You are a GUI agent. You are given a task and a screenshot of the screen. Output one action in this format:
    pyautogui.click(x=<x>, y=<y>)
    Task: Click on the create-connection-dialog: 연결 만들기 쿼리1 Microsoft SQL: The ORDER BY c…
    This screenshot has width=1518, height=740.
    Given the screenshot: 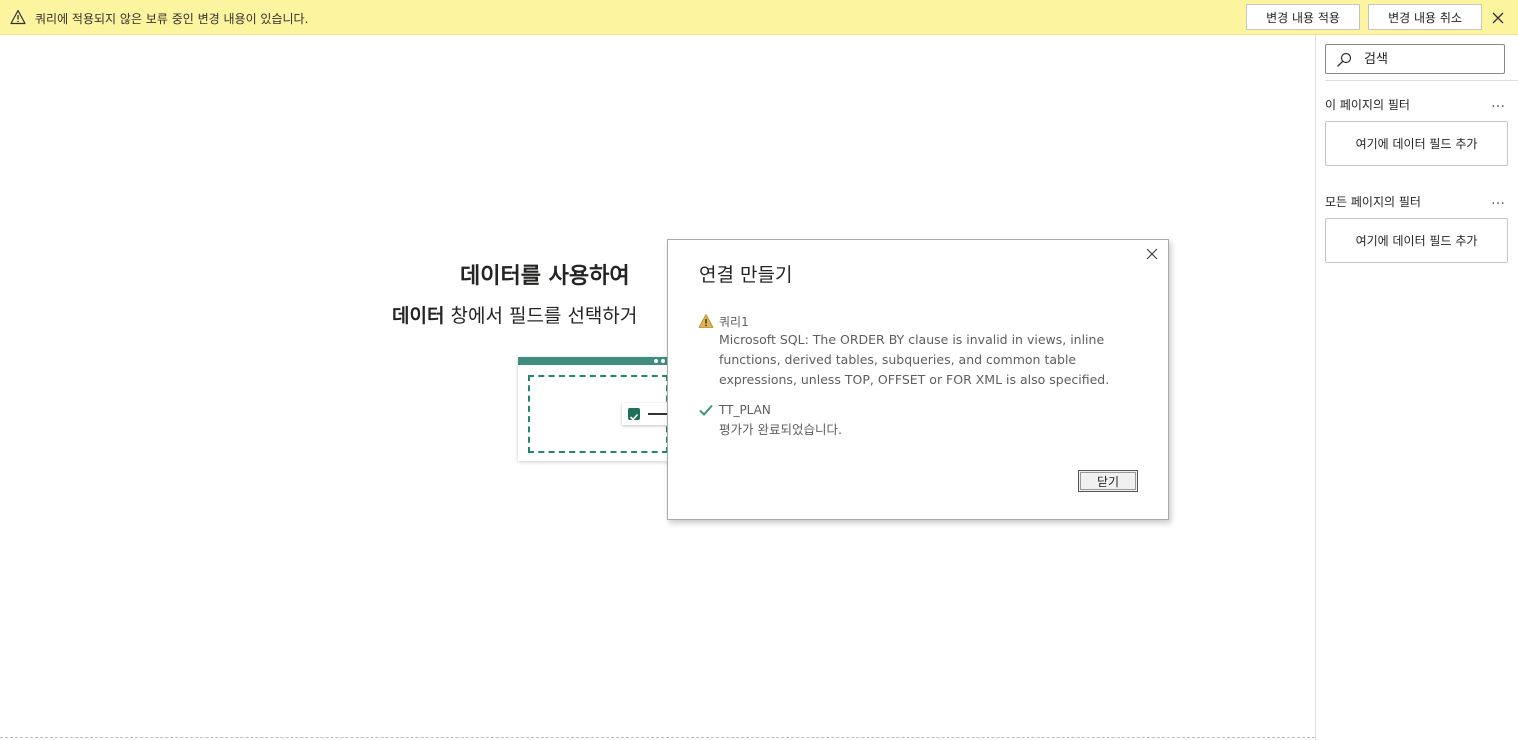 What is the action you would take?
    pyautogui.click(x=918, y=379)
    